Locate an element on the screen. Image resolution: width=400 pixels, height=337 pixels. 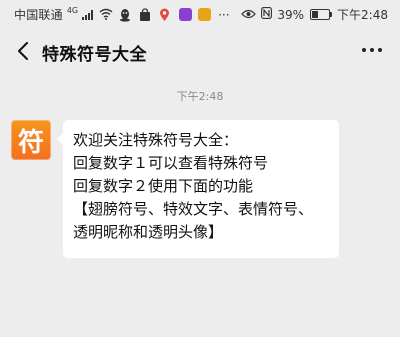
more-options-button is located at coordinates (372, 50).